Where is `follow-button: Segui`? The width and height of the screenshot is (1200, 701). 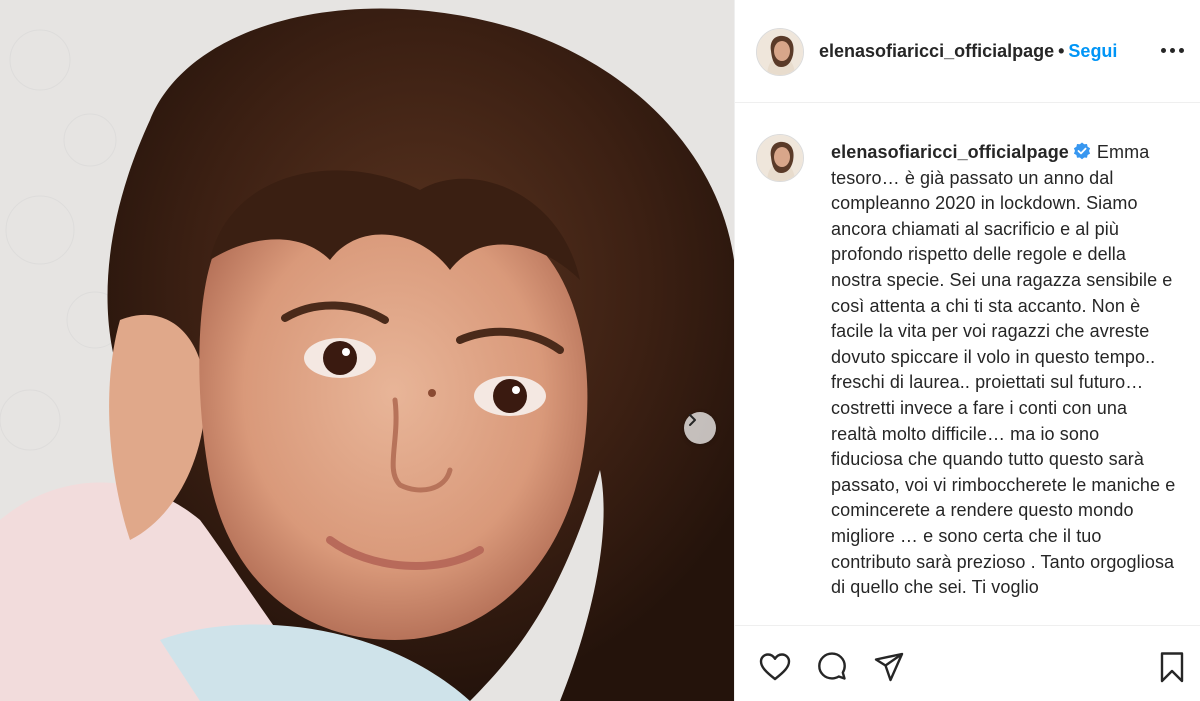 follow-button: Segui is located at coordinates (1092, 51).